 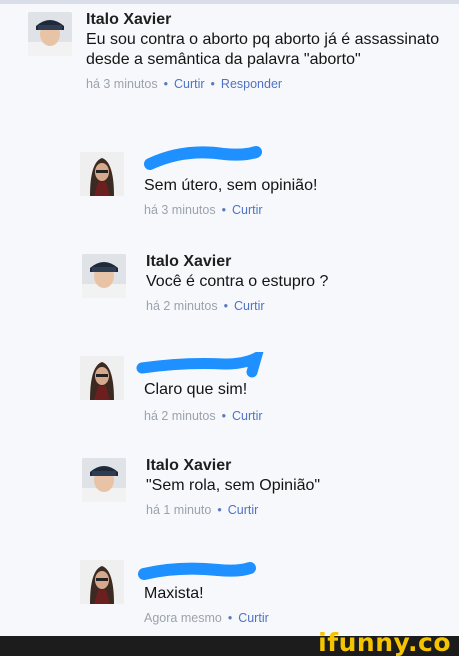 What do you see at coordinates (231, 185) in the screenshot?
I see `comment-text: Sem útero, sem opinião!` at bounding box center [231, 185].